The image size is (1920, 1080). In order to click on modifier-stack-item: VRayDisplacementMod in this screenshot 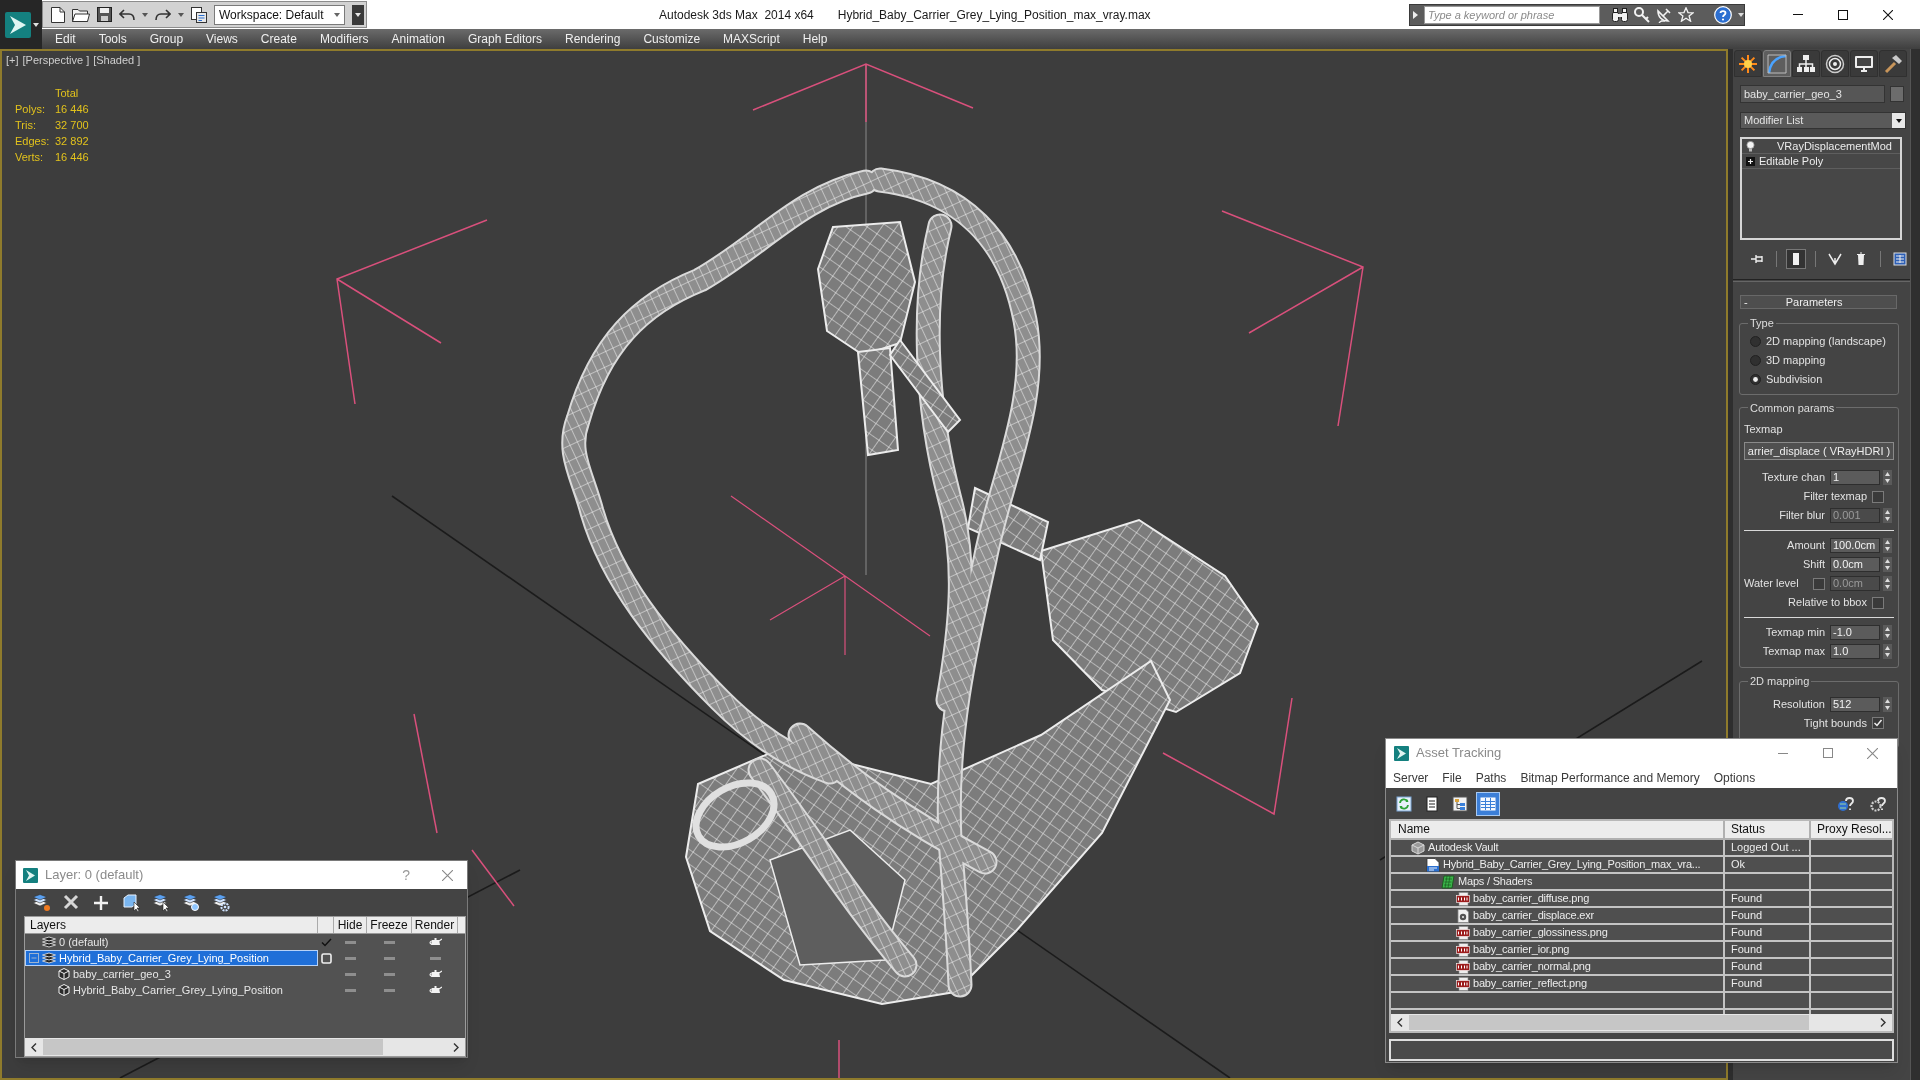, I will do `click(1821, 146)`.